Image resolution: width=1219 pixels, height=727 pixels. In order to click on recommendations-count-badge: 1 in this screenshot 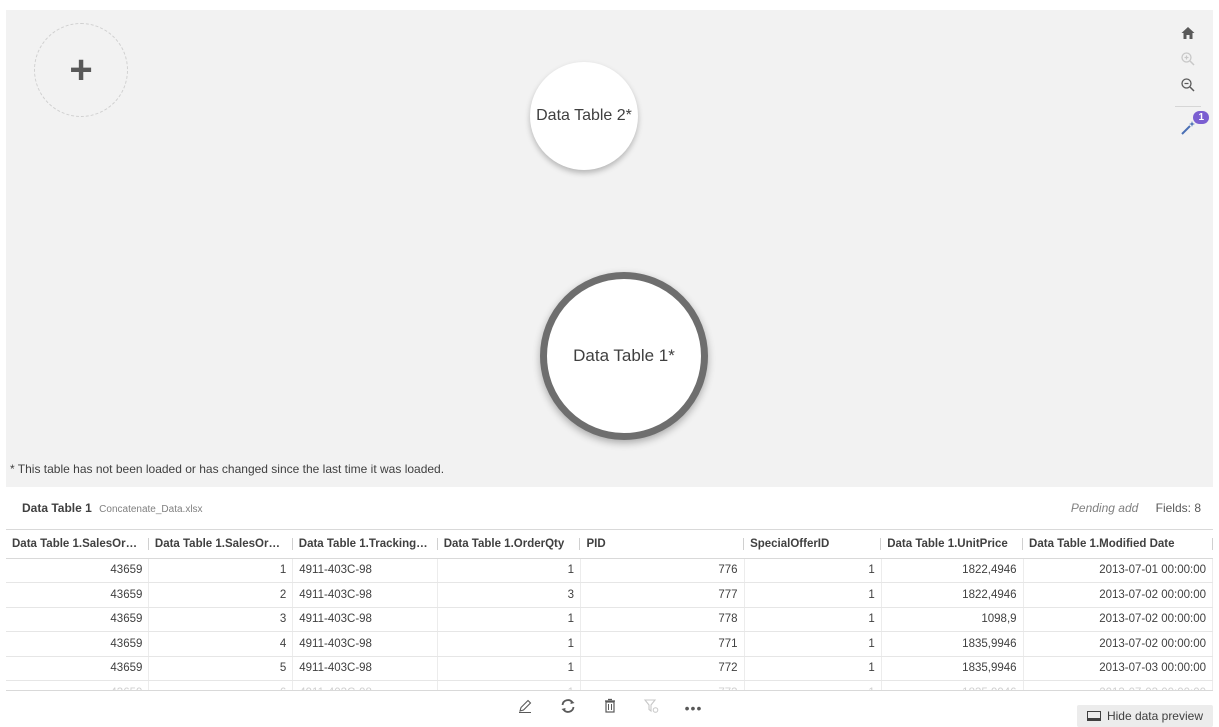, I will do `click(1201, 117)`.